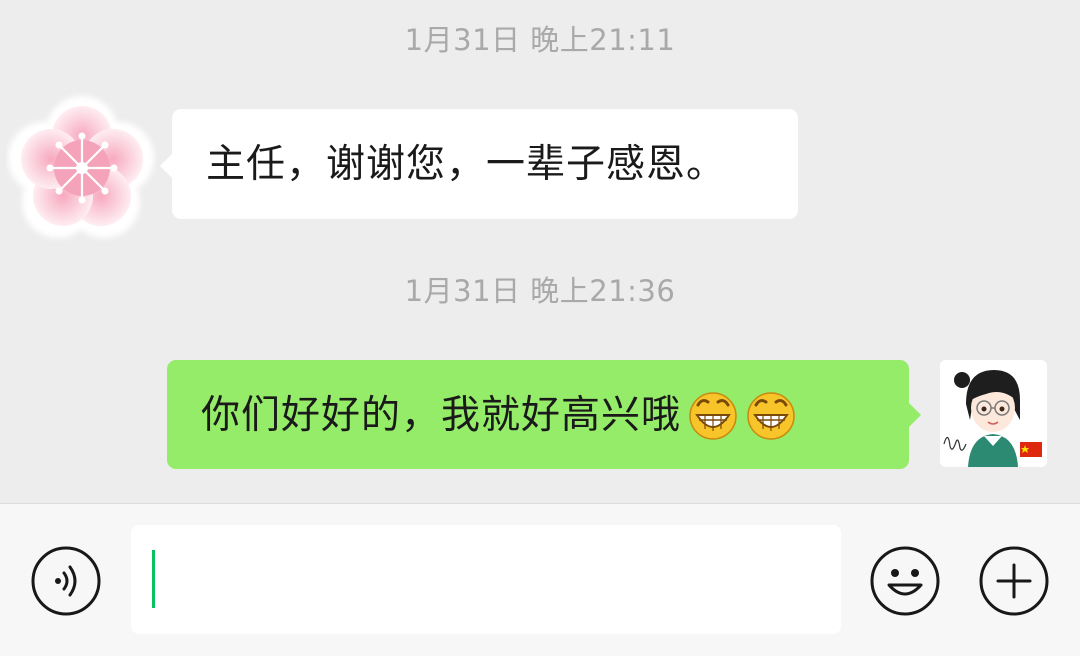 The image size is (1080, 656). I want to click on plus-icon, so click(1014, 581).